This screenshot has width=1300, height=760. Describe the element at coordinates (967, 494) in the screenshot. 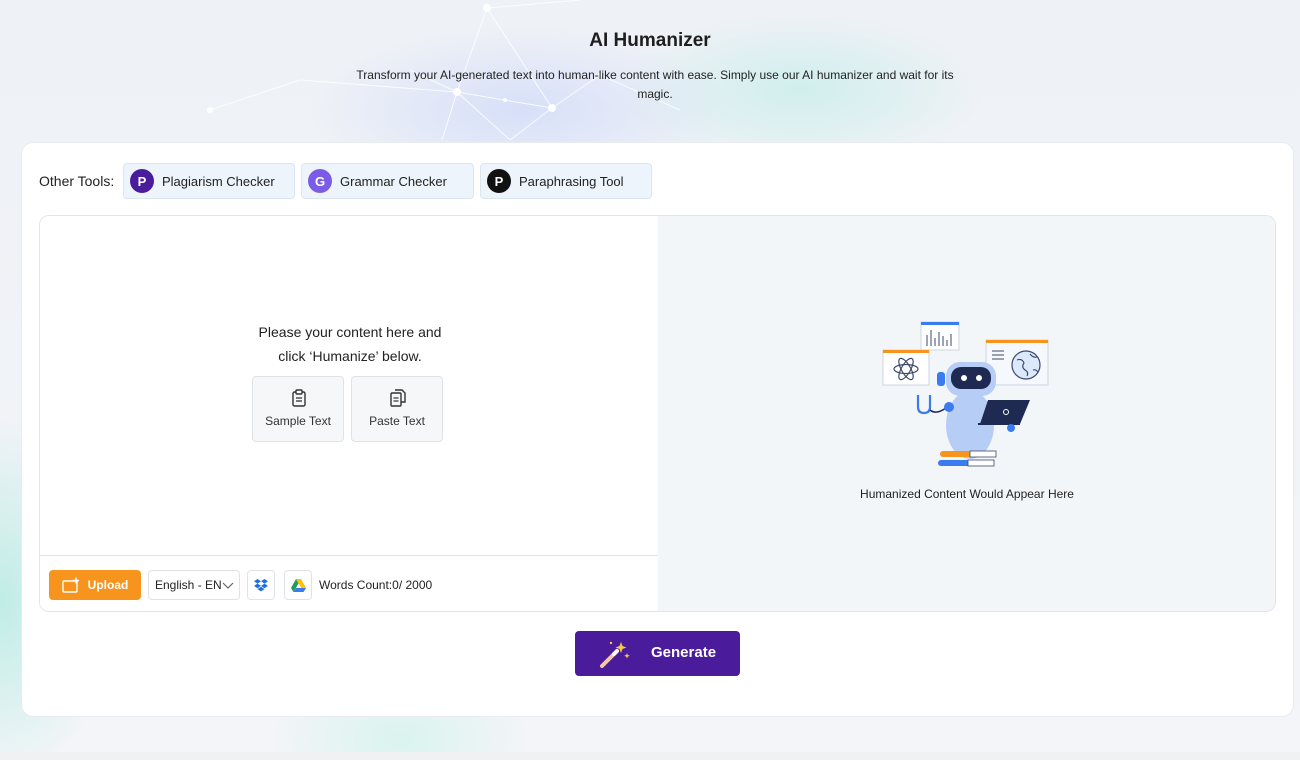

I see `output-placeholder: Humanized Content Would Appear Here` at that location.